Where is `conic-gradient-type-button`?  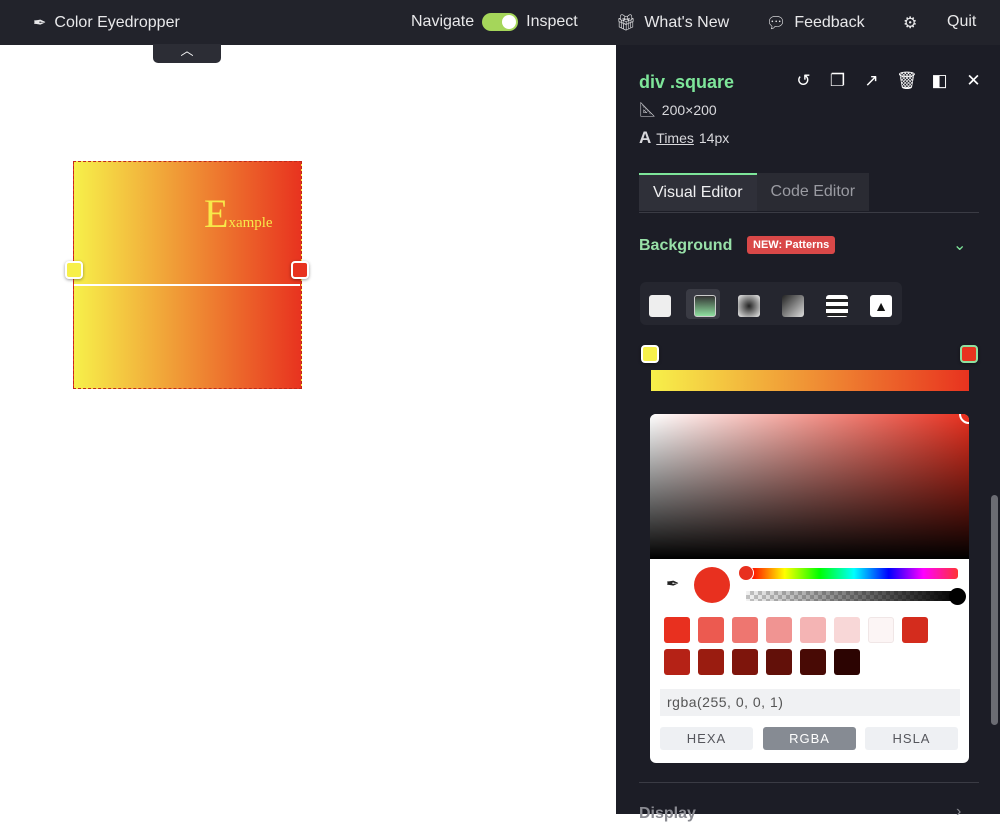 conic-gradient-type-button is located at coordinates (791, 304).